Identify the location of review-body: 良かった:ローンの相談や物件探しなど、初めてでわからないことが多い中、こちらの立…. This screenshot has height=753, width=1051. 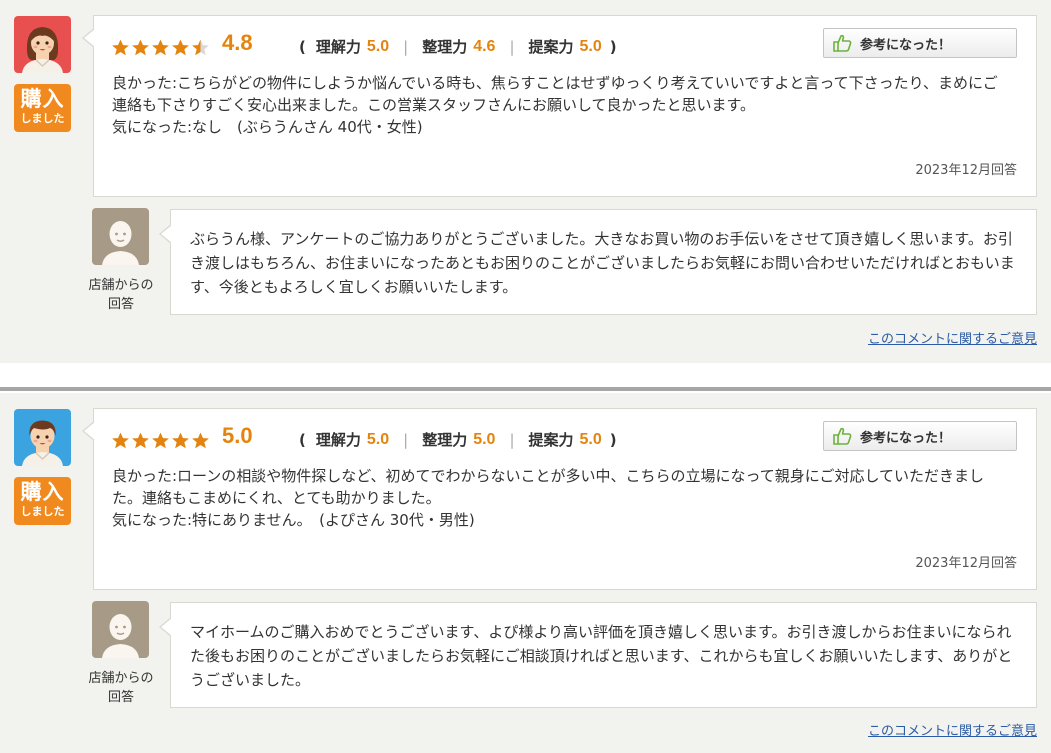
(562, 498).